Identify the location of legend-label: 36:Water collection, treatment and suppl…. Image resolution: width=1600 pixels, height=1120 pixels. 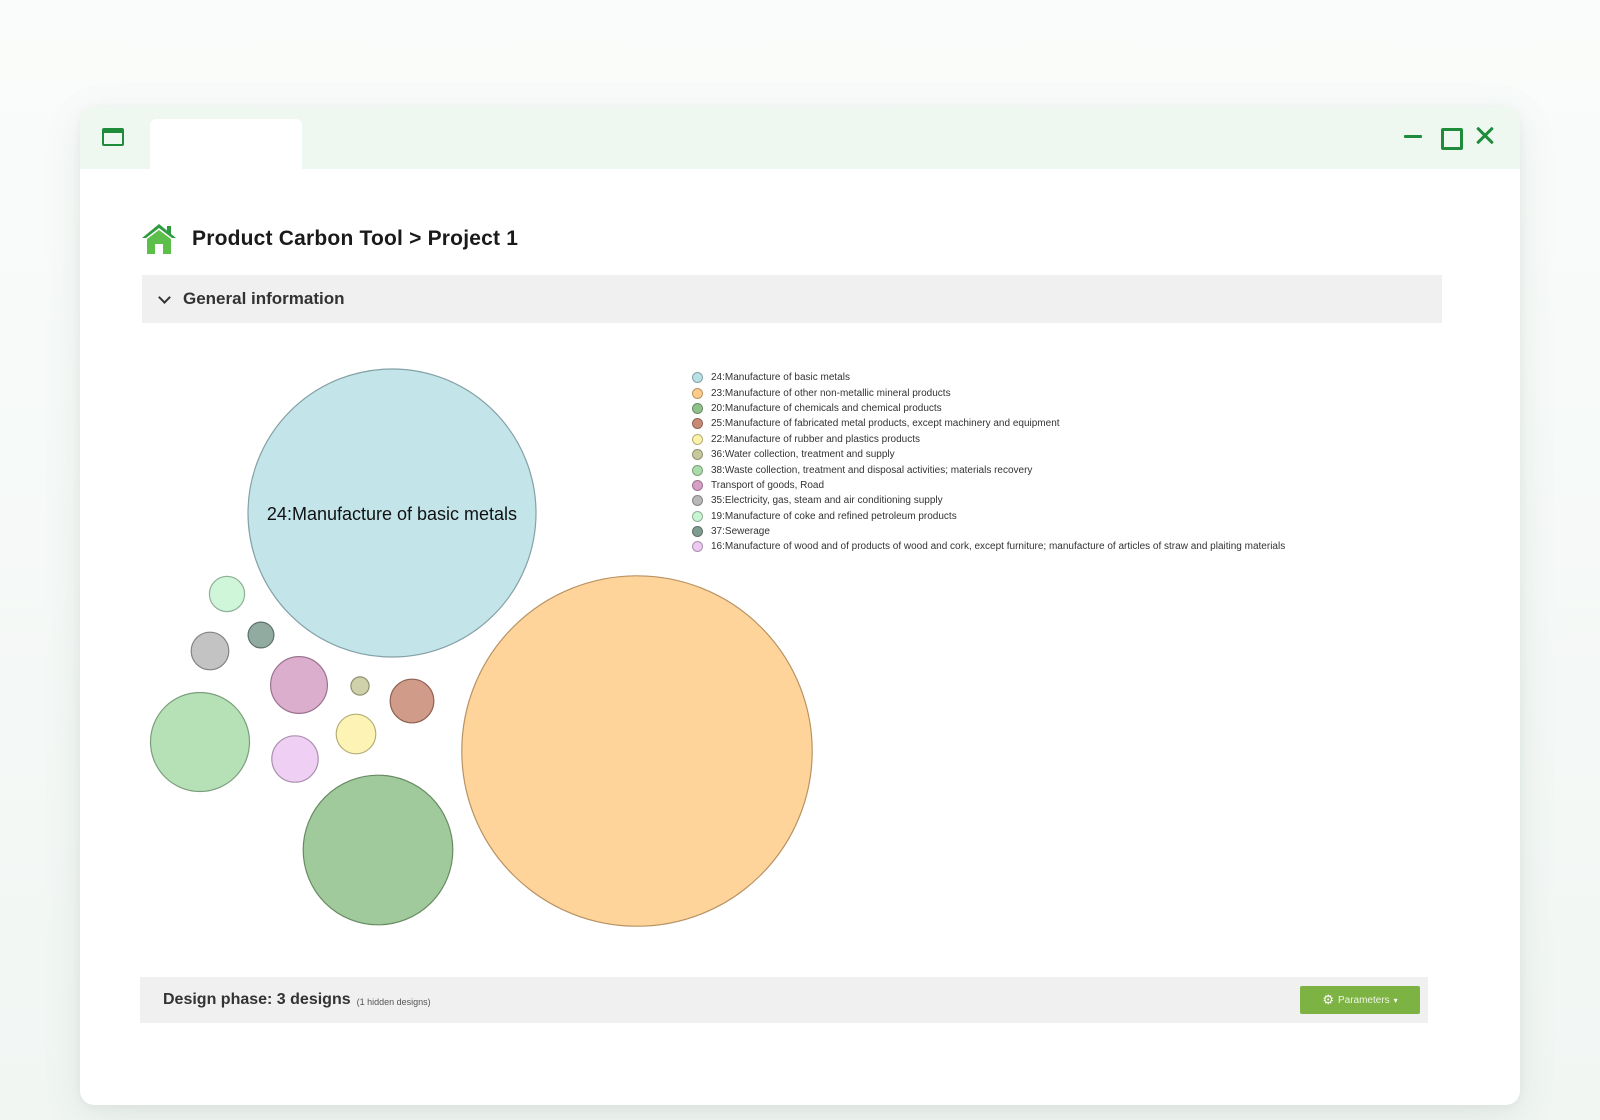
(803, 455).